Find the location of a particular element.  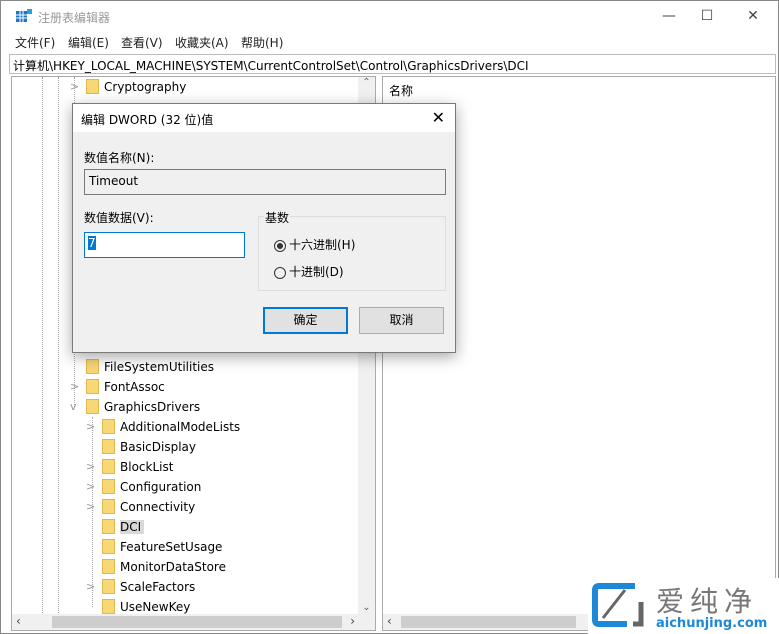

radio-decimal: 十进制(D) is located at coordinates (309, 271).